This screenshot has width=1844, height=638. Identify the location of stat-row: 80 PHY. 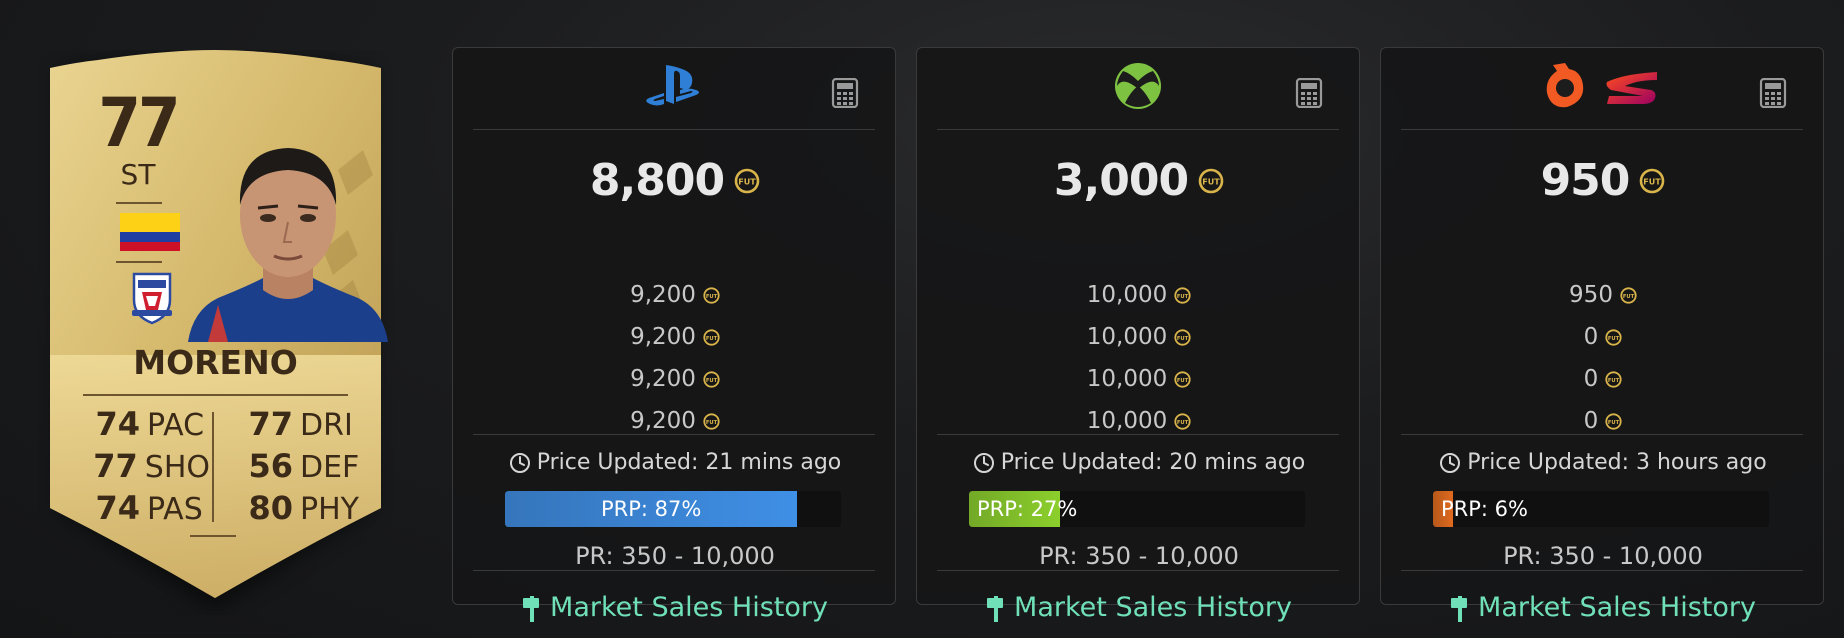
(303, 510).